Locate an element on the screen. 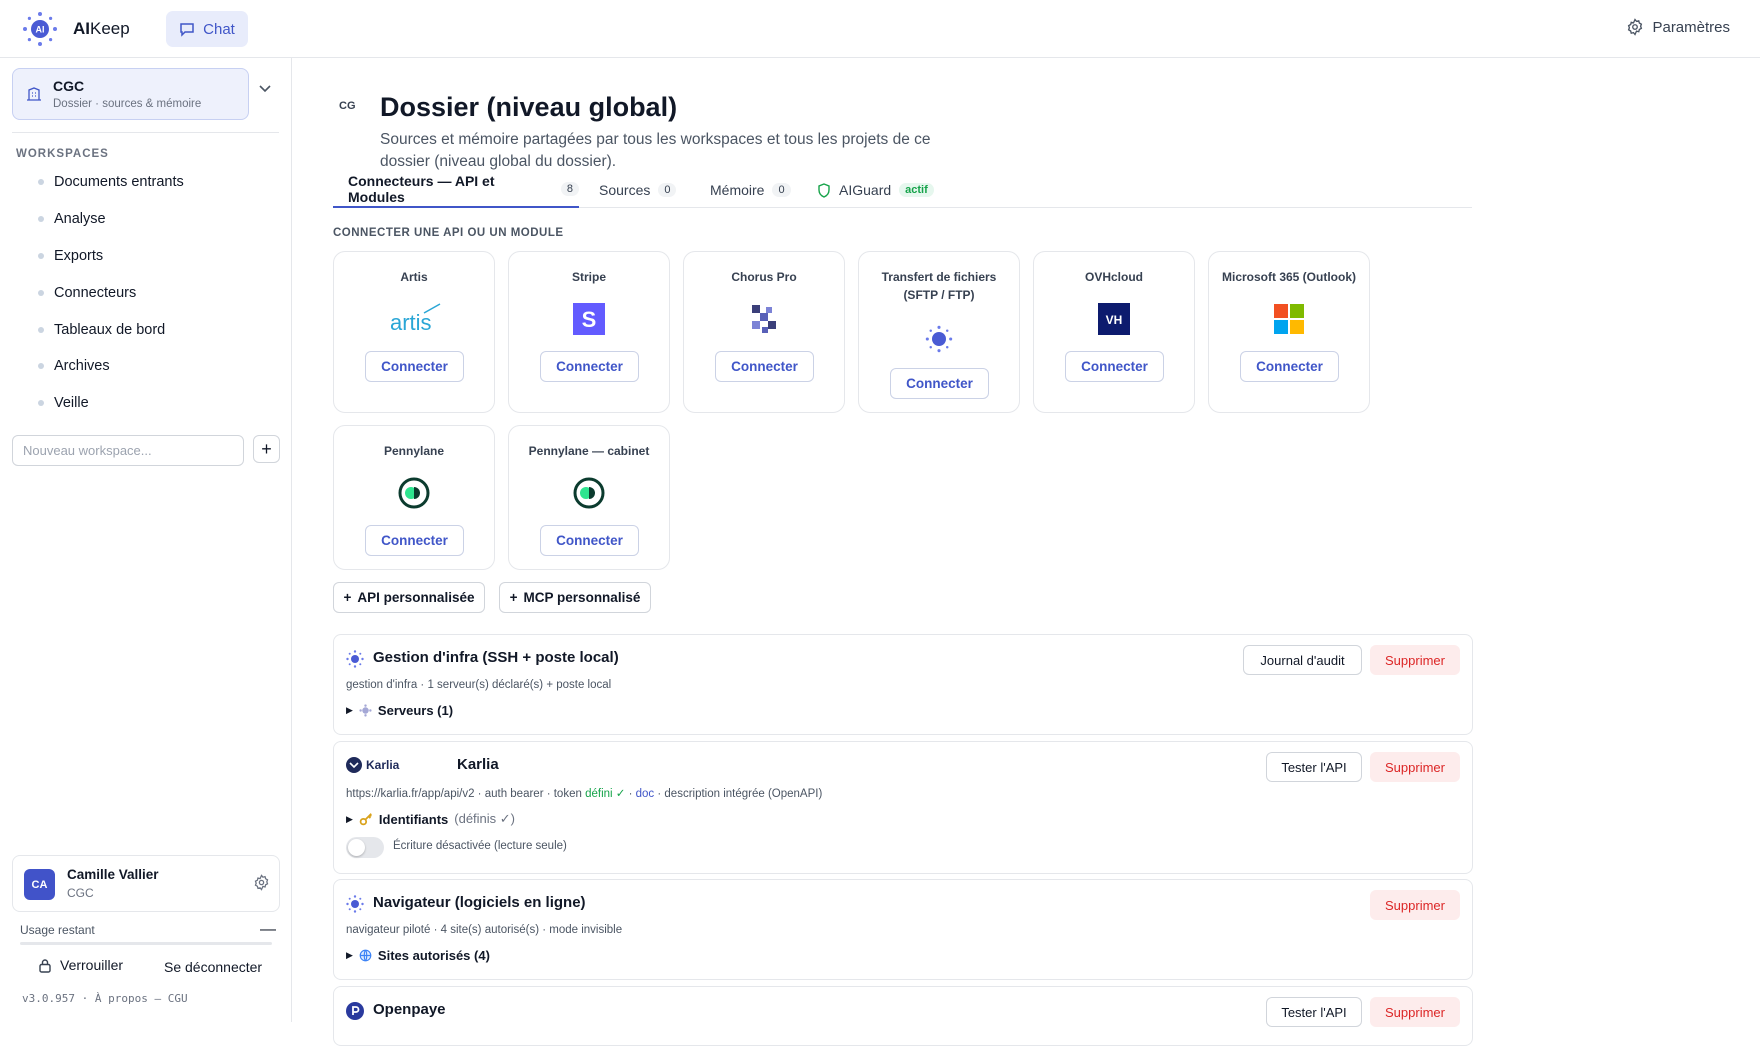  audit-log-button: Journal d'audit is located at coordinates (1302, 660).